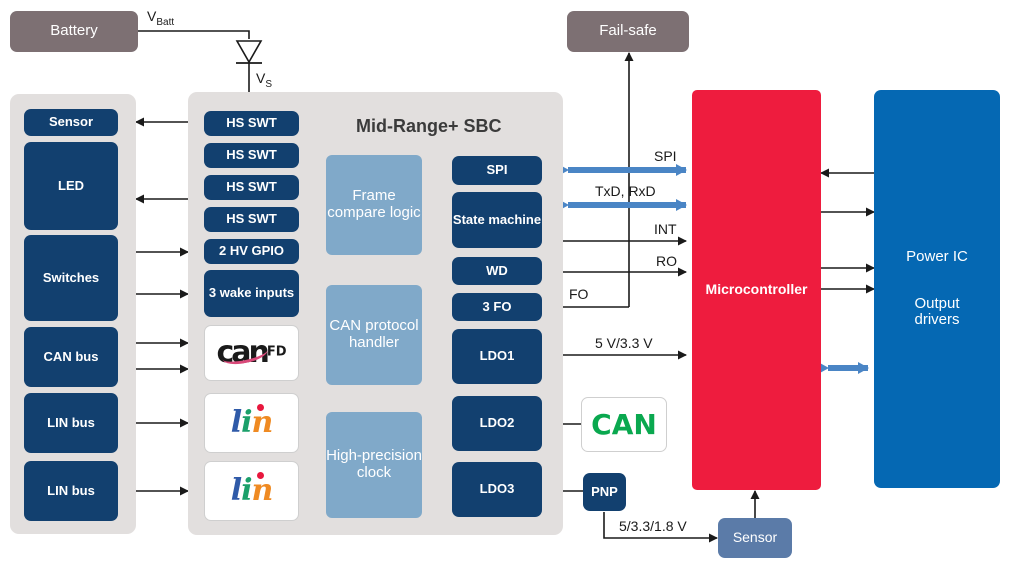 Image resolution: width=1010 pixels, height=568 pixels. Describe the element at coordinates (937, 289) in the screenshot. I see `power-ic-block: Power IC Output drivers` at that location.